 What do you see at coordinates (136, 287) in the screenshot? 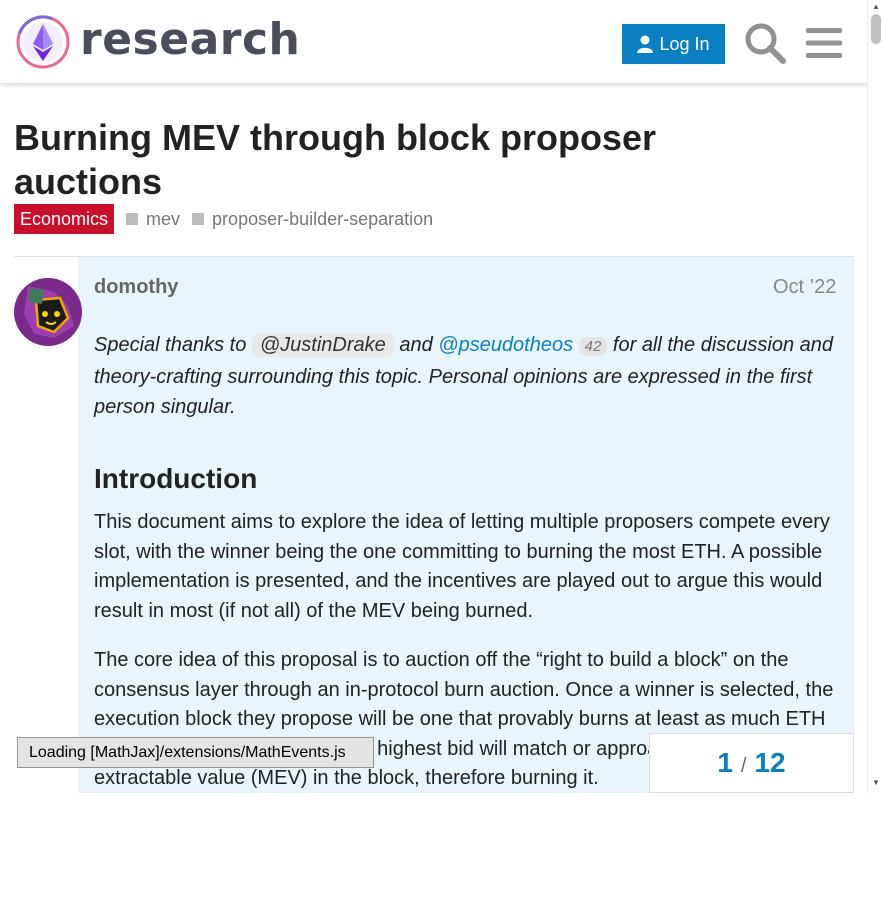
I see `post-username: domothy` at bounding box center [136, 287].